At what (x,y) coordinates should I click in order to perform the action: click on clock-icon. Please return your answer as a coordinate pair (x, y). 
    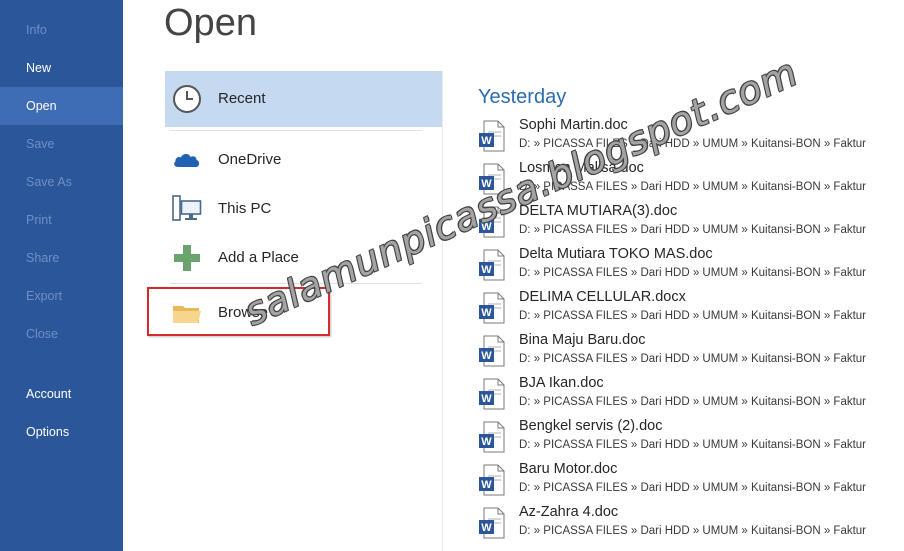
    Looking at the image, I should click on (187, 99).